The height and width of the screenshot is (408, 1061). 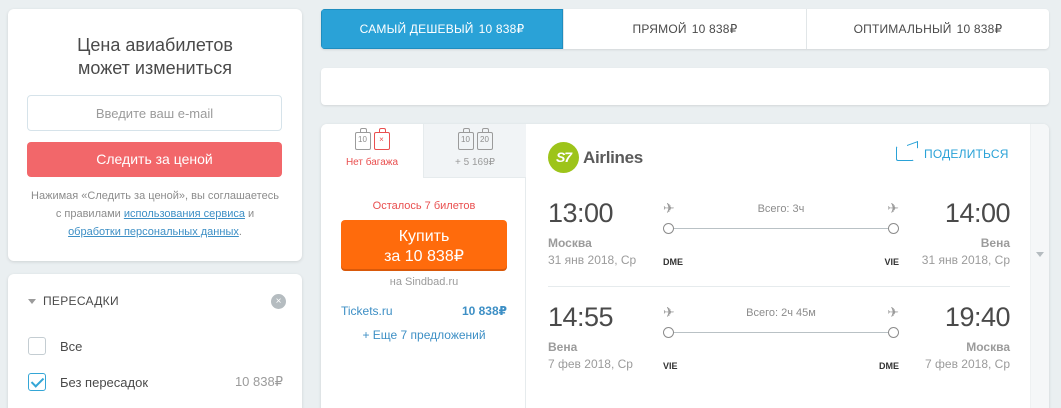 I want to click on checked-baggage-icon: 20, so click(x=484, y=139).